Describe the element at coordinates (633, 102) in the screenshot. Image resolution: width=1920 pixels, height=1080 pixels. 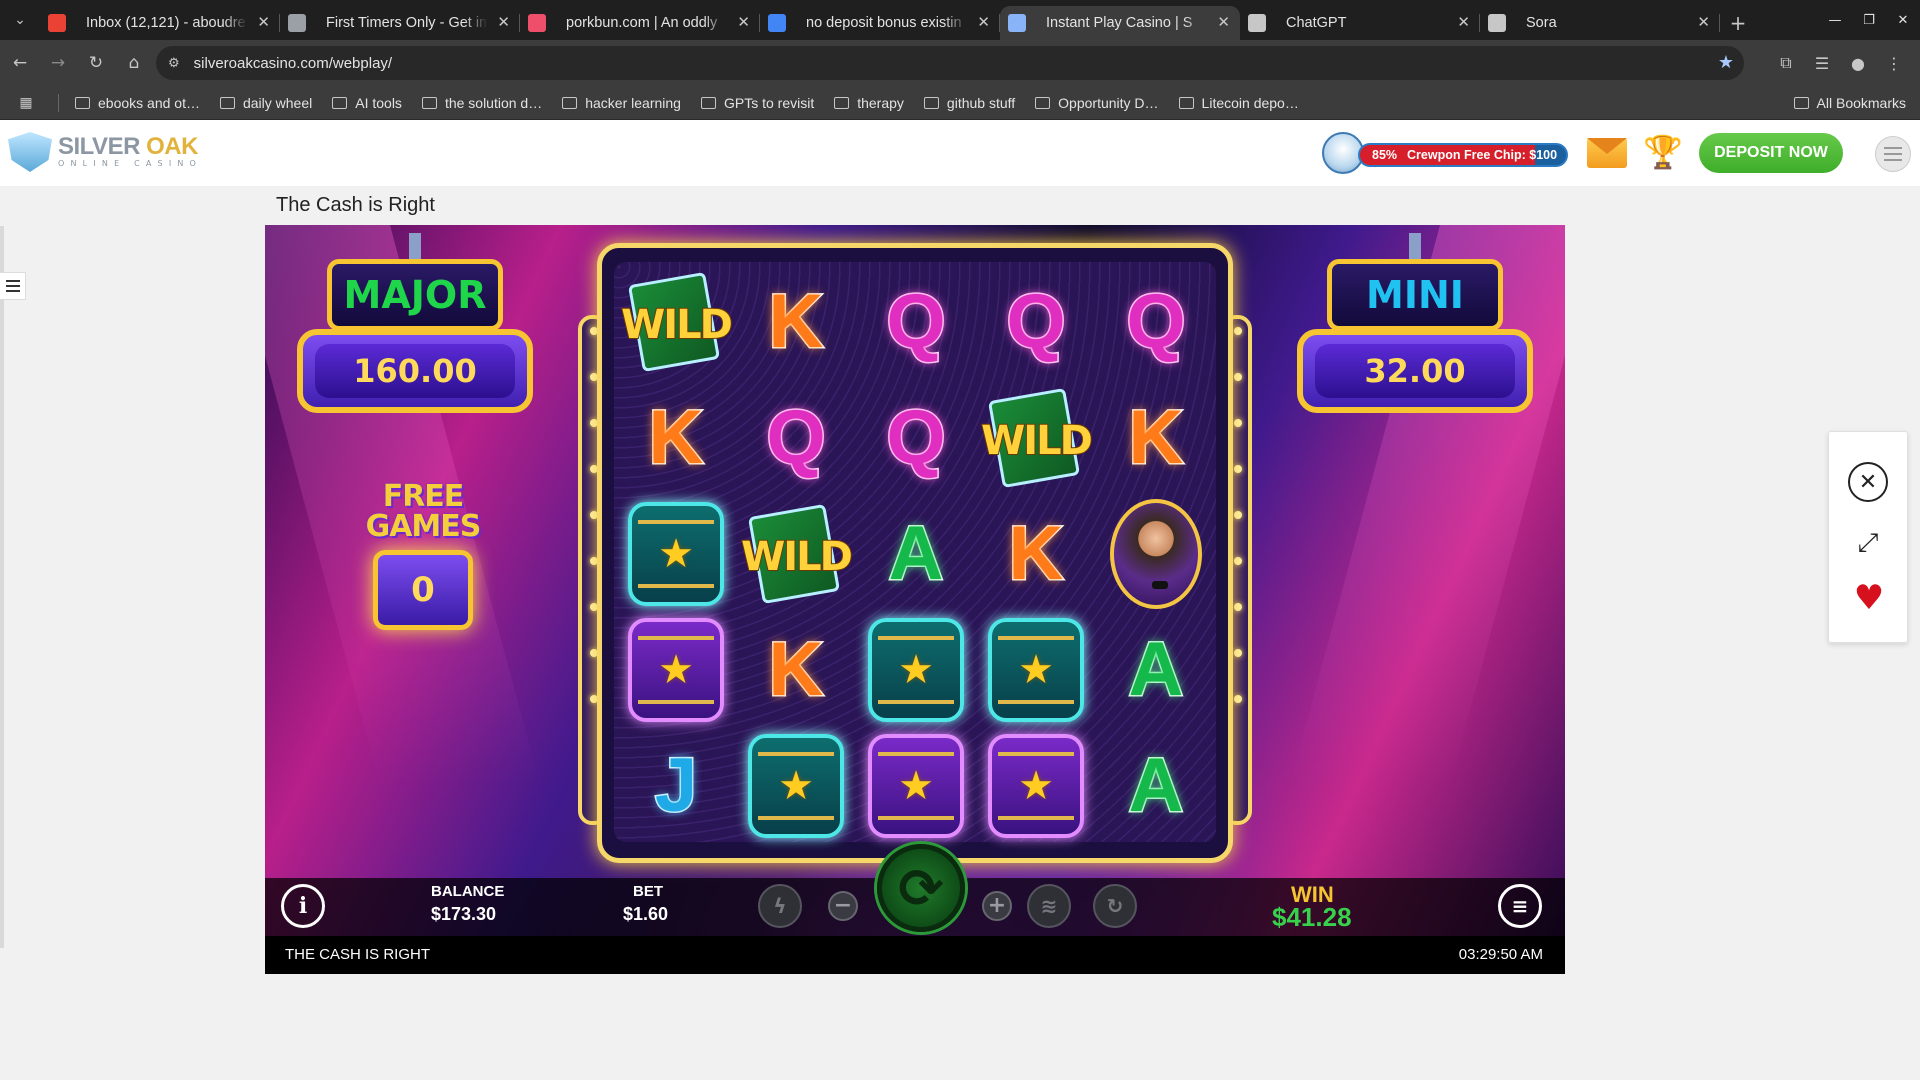
I see `bookmark-label: hacker learning` at that location.